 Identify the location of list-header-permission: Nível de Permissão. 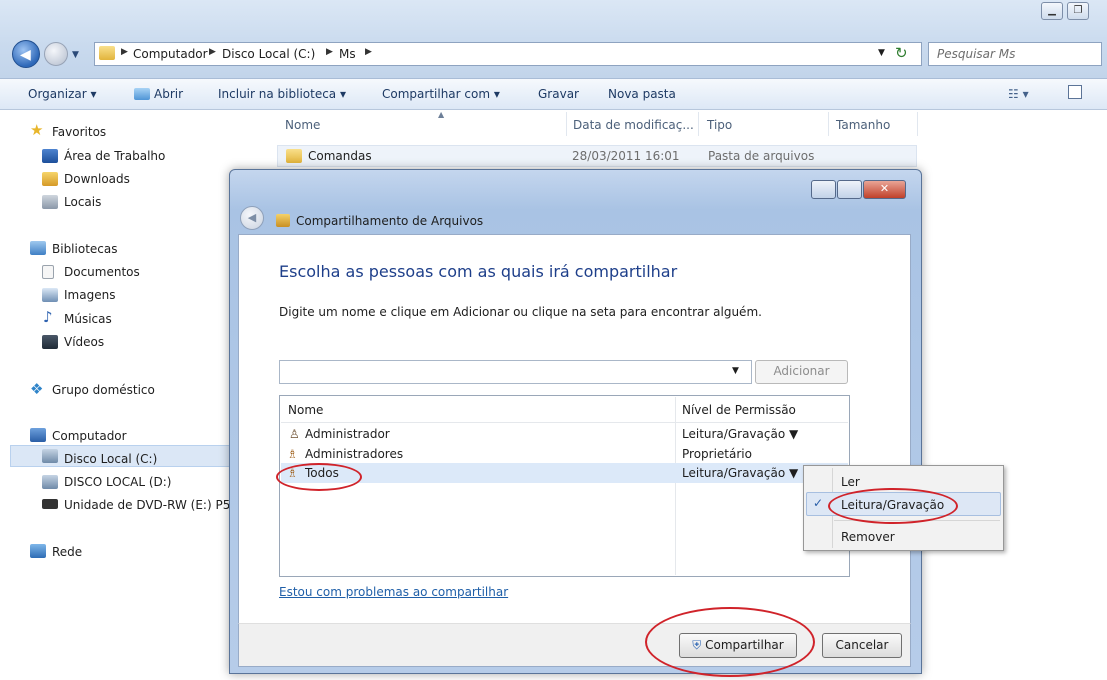
(739, 410).